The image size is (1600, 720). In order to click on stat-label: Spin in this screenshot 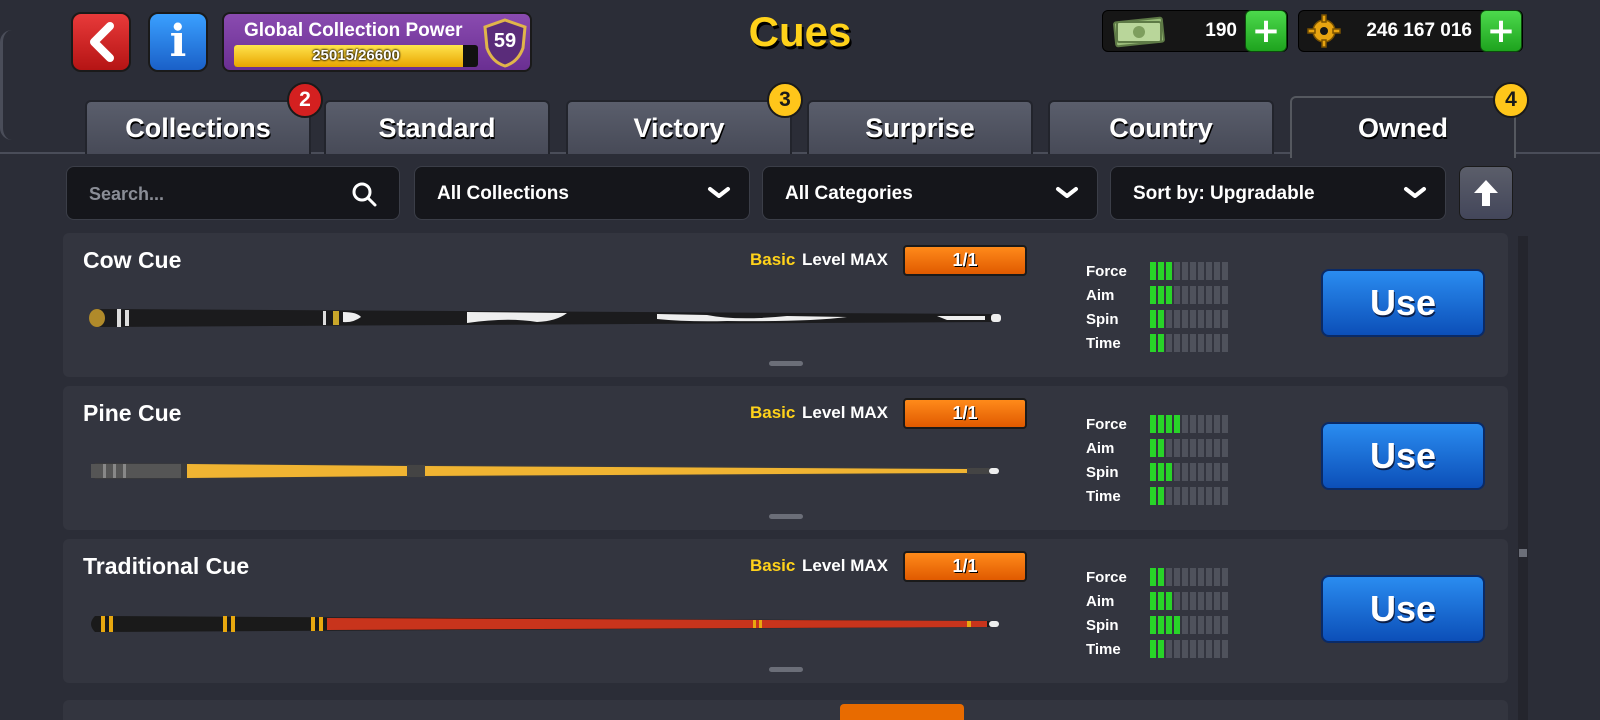, I will do `click(1102, 319)`.